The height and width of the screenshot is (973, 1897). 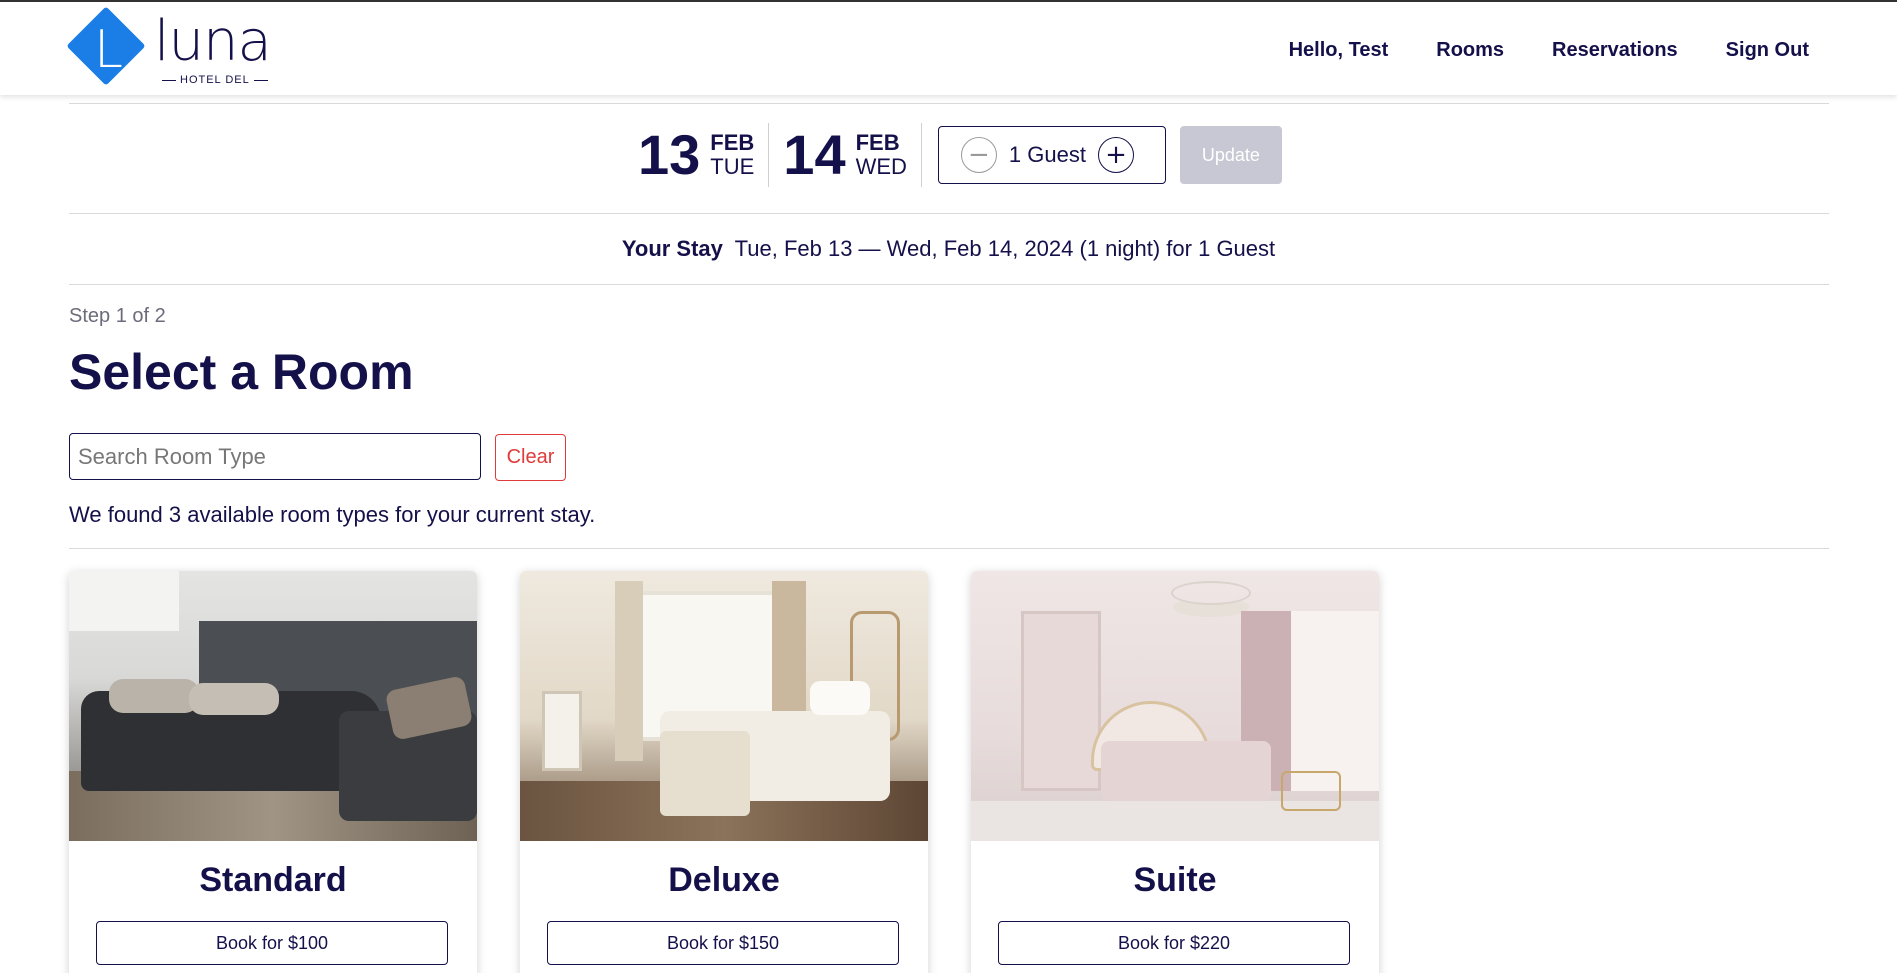 What do you see at coordinates (1767, 50) in the screenshot?
I see `nav-sign-out: Sign Out` at bounding box center [1767, 50].